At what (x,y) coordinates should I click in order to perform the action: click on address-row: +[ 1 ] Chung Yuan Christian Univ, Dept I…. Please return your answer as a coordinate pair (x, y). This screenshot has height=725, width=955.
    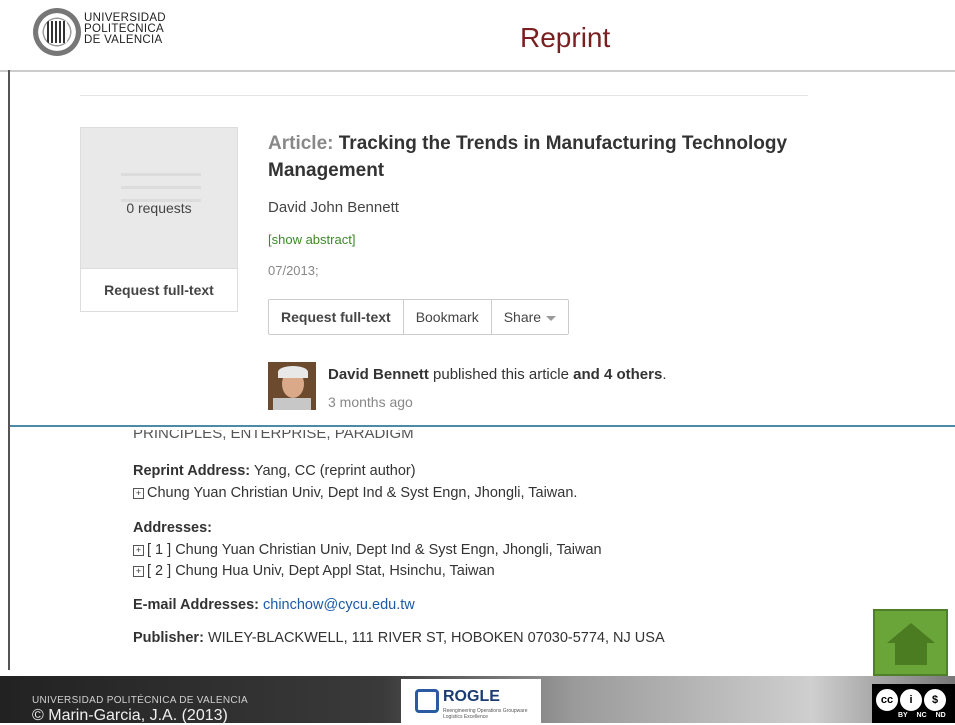
    Looking at the image, I should click on (367, 550).